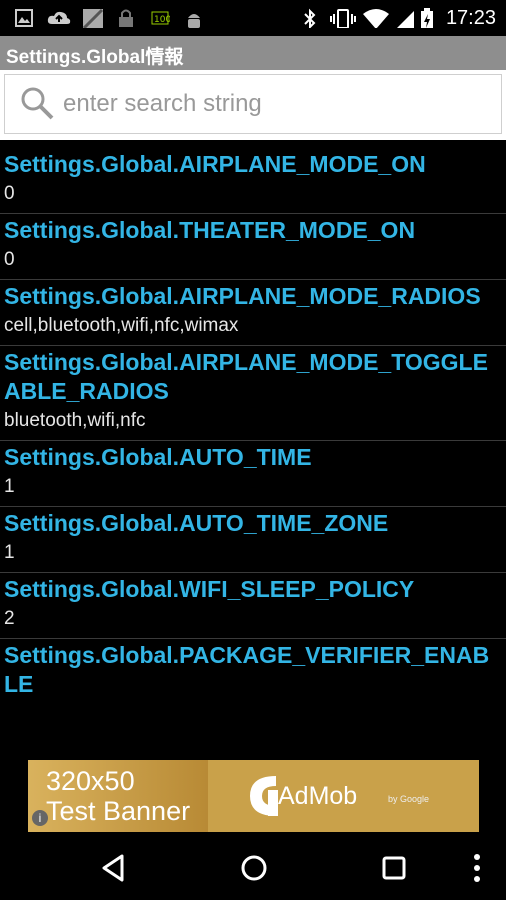  I want to click on nav-bar, so click(253, 868).